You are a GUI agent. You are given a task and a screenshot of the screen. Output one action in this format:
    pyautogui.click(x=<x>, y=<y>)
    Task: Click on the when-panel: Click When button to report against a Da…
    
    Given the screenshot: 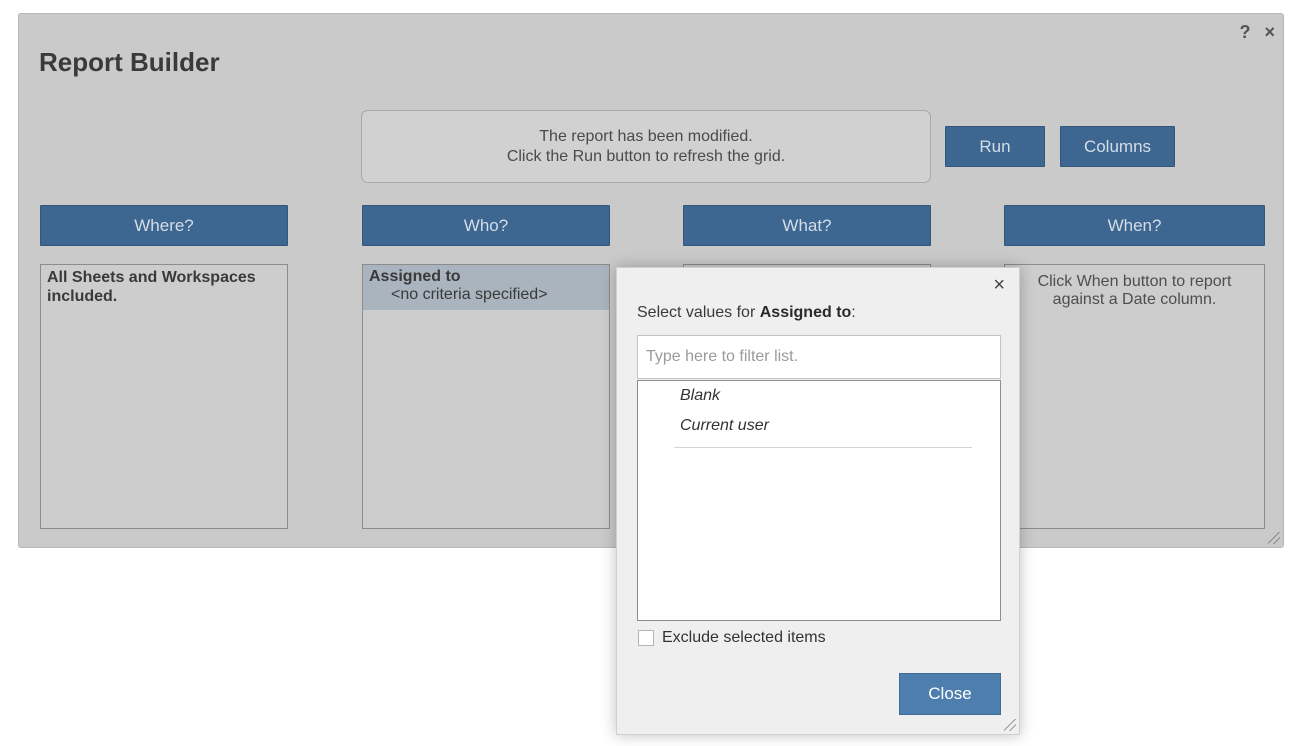 What is the action you would take?
    pyautogui.click(x=1134, y=396)
    